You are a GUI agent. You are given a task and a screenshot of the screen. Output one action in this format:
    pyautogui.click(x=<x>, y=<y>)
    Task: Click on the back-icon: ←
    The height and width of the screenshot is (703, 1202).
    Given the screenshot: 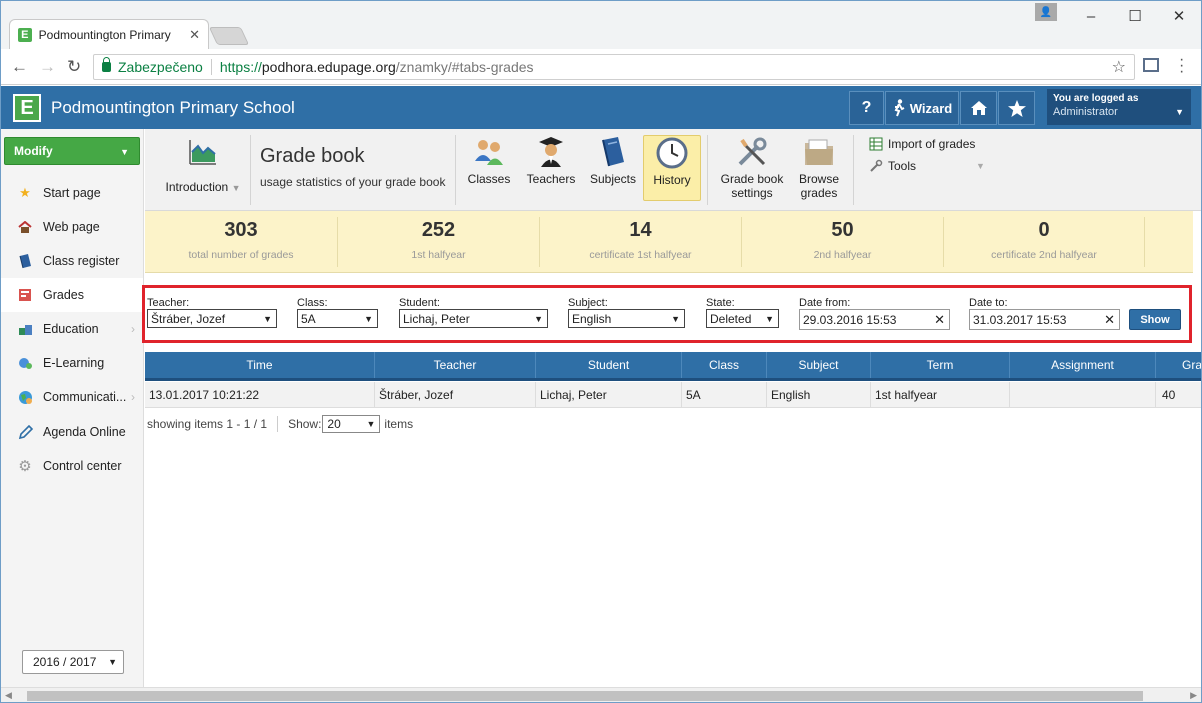 What is the action you would take?
    pyautogui.click(x=19, y=67)
    